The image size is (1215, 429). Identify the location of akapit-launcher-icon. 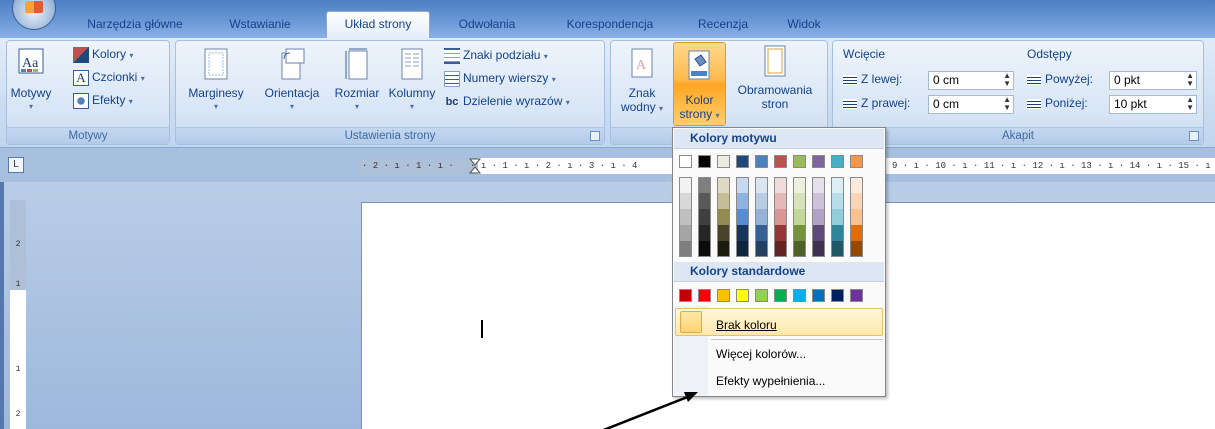
(1194, 136).